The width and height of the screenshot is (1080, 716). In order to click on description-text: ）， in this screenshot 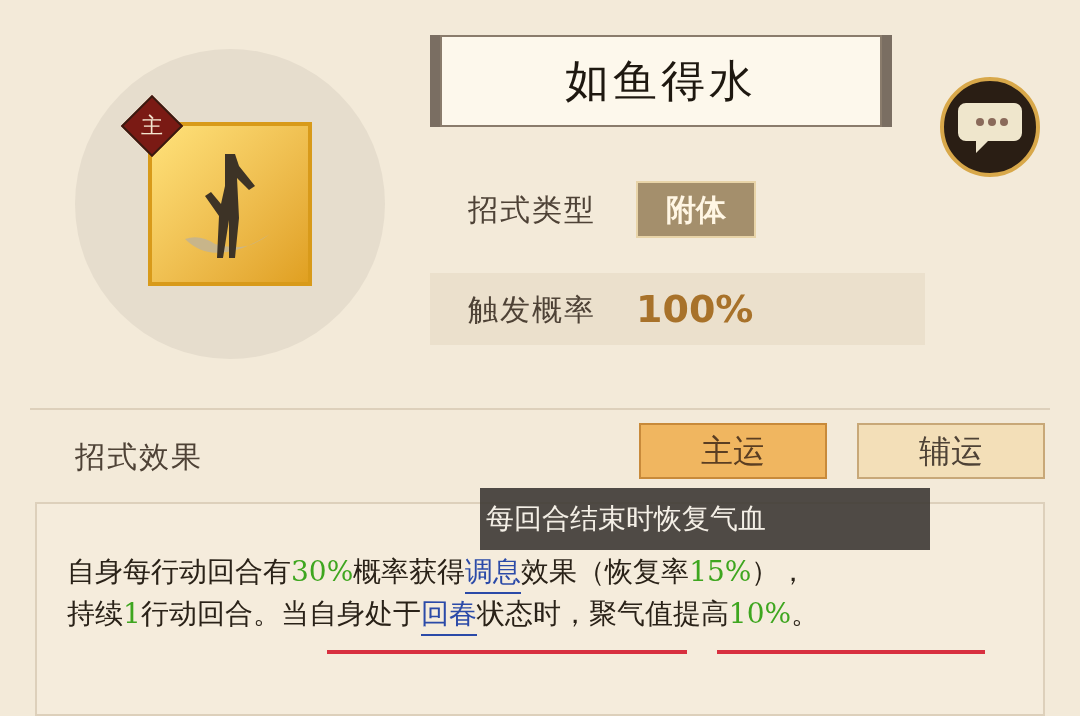, I will do `click(779, 572)`.